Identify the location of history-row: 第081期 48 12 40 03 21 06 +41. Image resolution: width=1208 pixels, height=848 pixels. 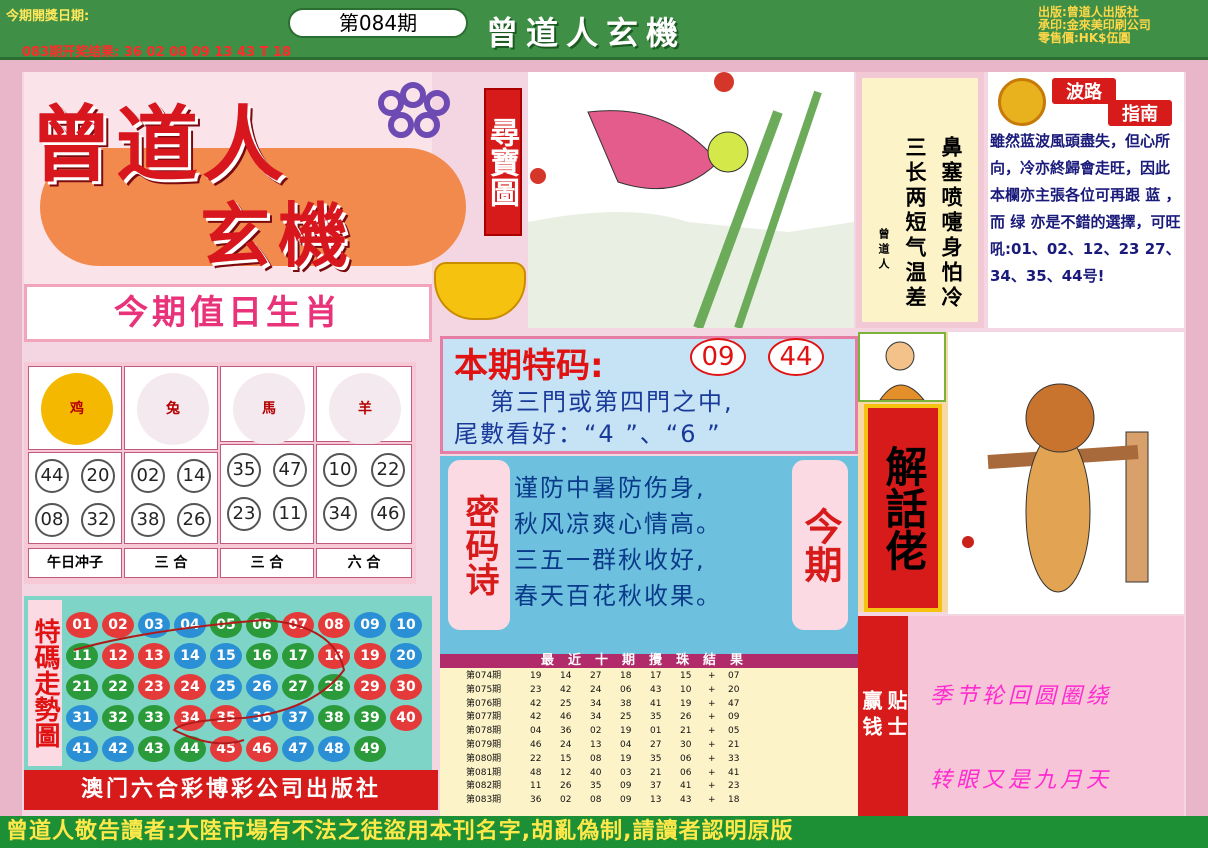
(656, 773).